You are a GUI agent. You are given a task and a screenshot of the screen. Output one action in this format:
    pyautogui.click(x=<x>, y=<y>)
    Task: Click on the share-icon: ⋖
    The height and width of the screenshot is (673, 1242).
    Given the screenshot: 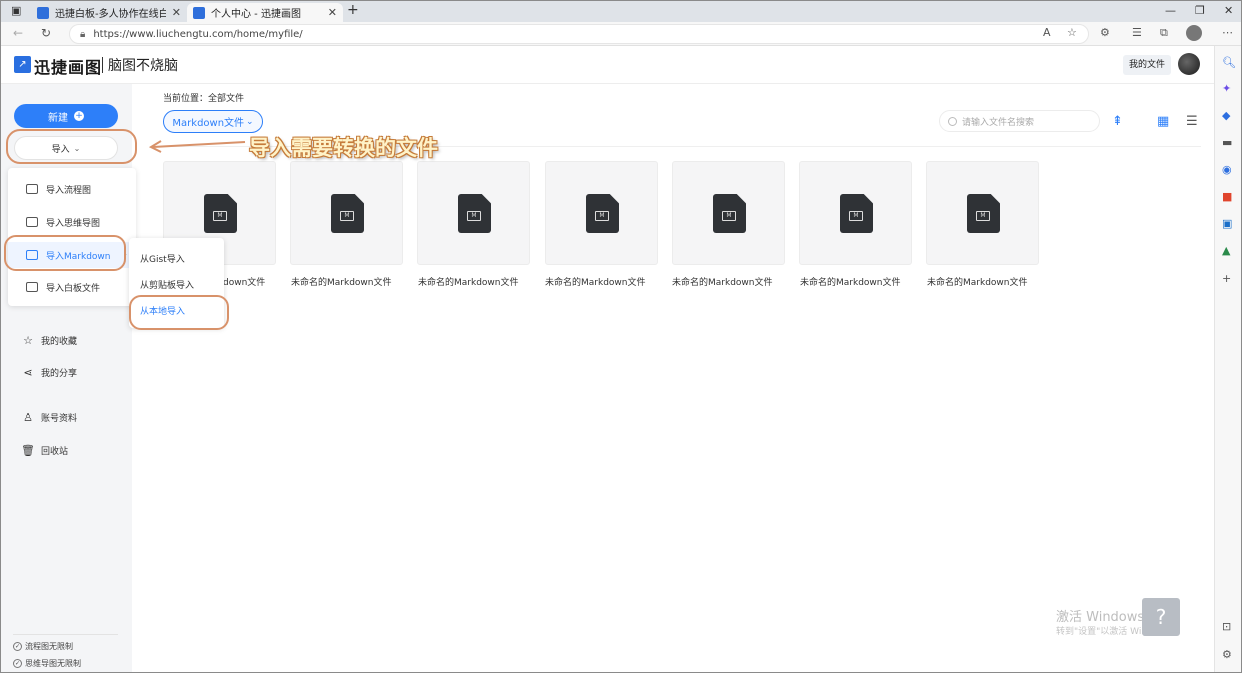 What is the action you would take?
    pyautogui.click(x=28, y=372)
    